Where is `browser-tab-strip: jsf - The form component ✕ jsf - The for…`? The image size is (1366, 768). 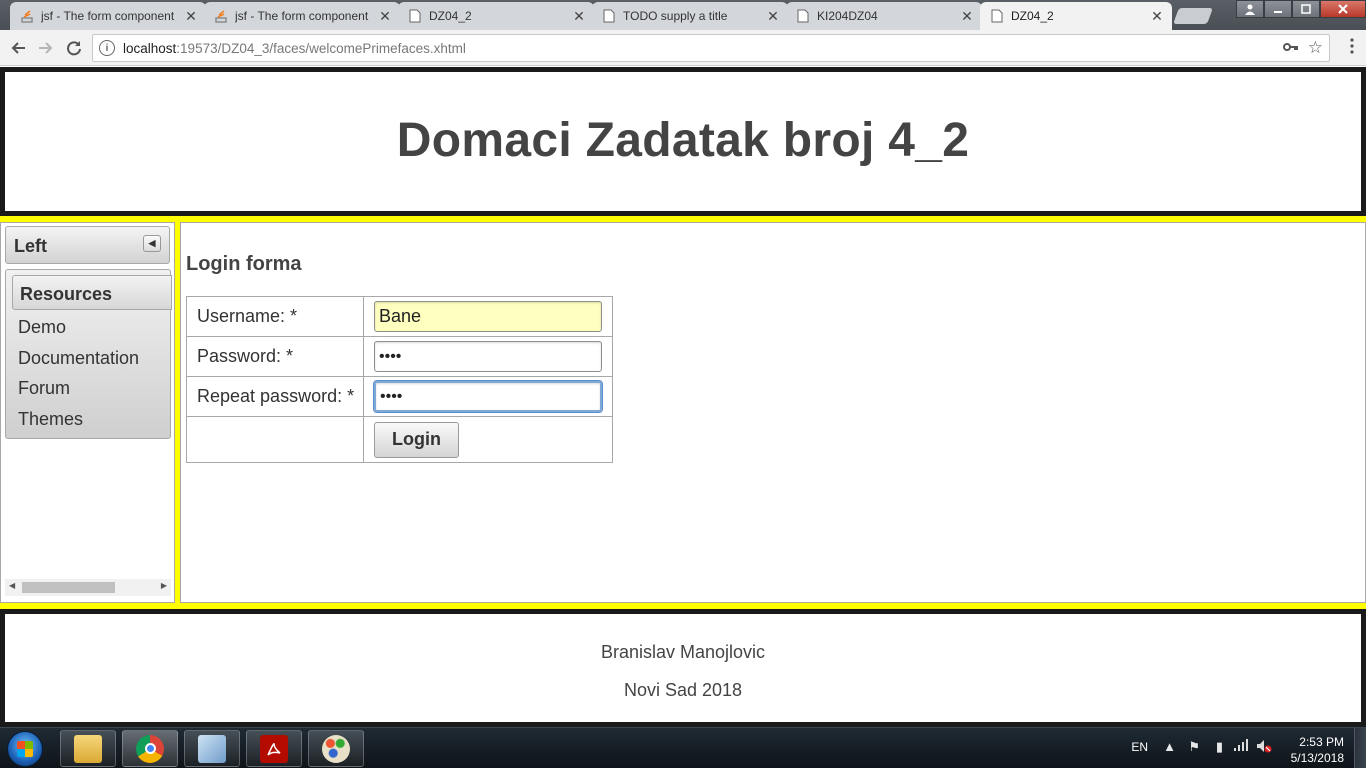
browser-tab-strip: jsf - The form component ✕ jsf - The for… is located at coordinates (683, 15).